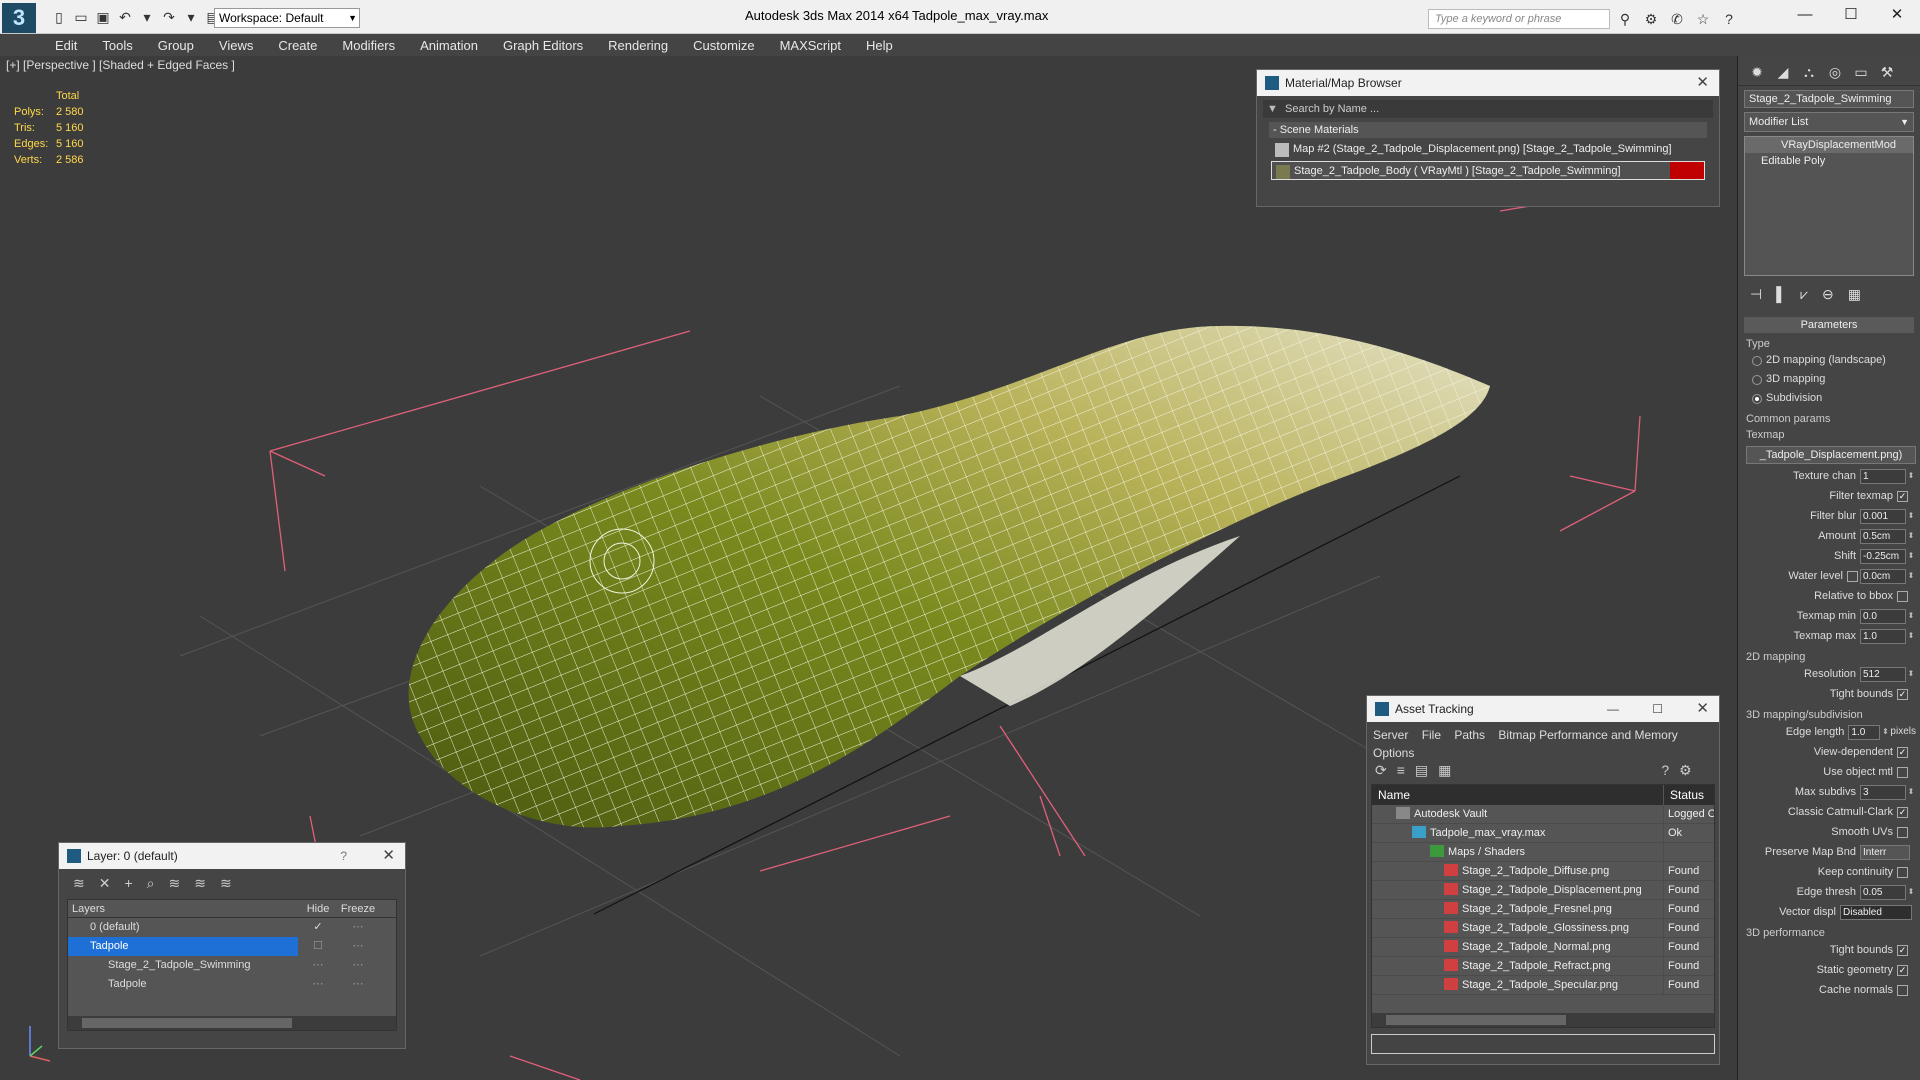 The width and height of the screenshot is (1920, 1080). What do you see at coordinates (368, 45) in the screenshot?
I see `menu-modifiers: Modifiers` at bounding box center [368, 45].